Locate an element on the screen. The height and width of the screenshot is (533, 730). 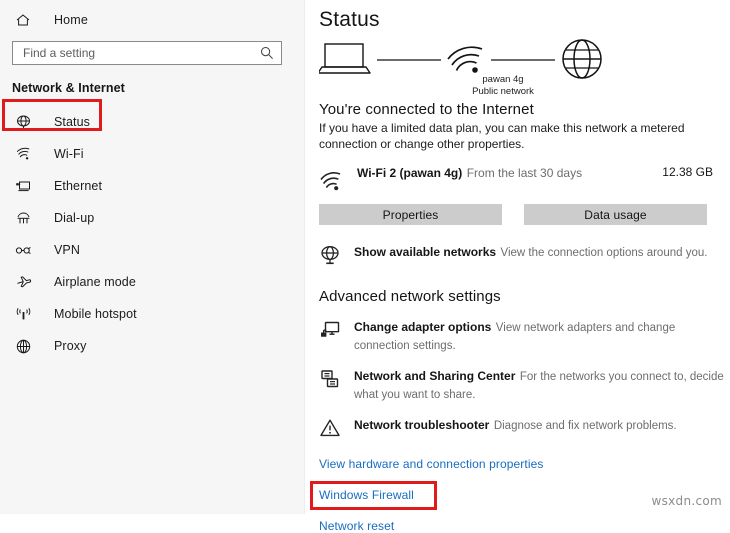
laptop-icon is located at coordinates (345, 58).